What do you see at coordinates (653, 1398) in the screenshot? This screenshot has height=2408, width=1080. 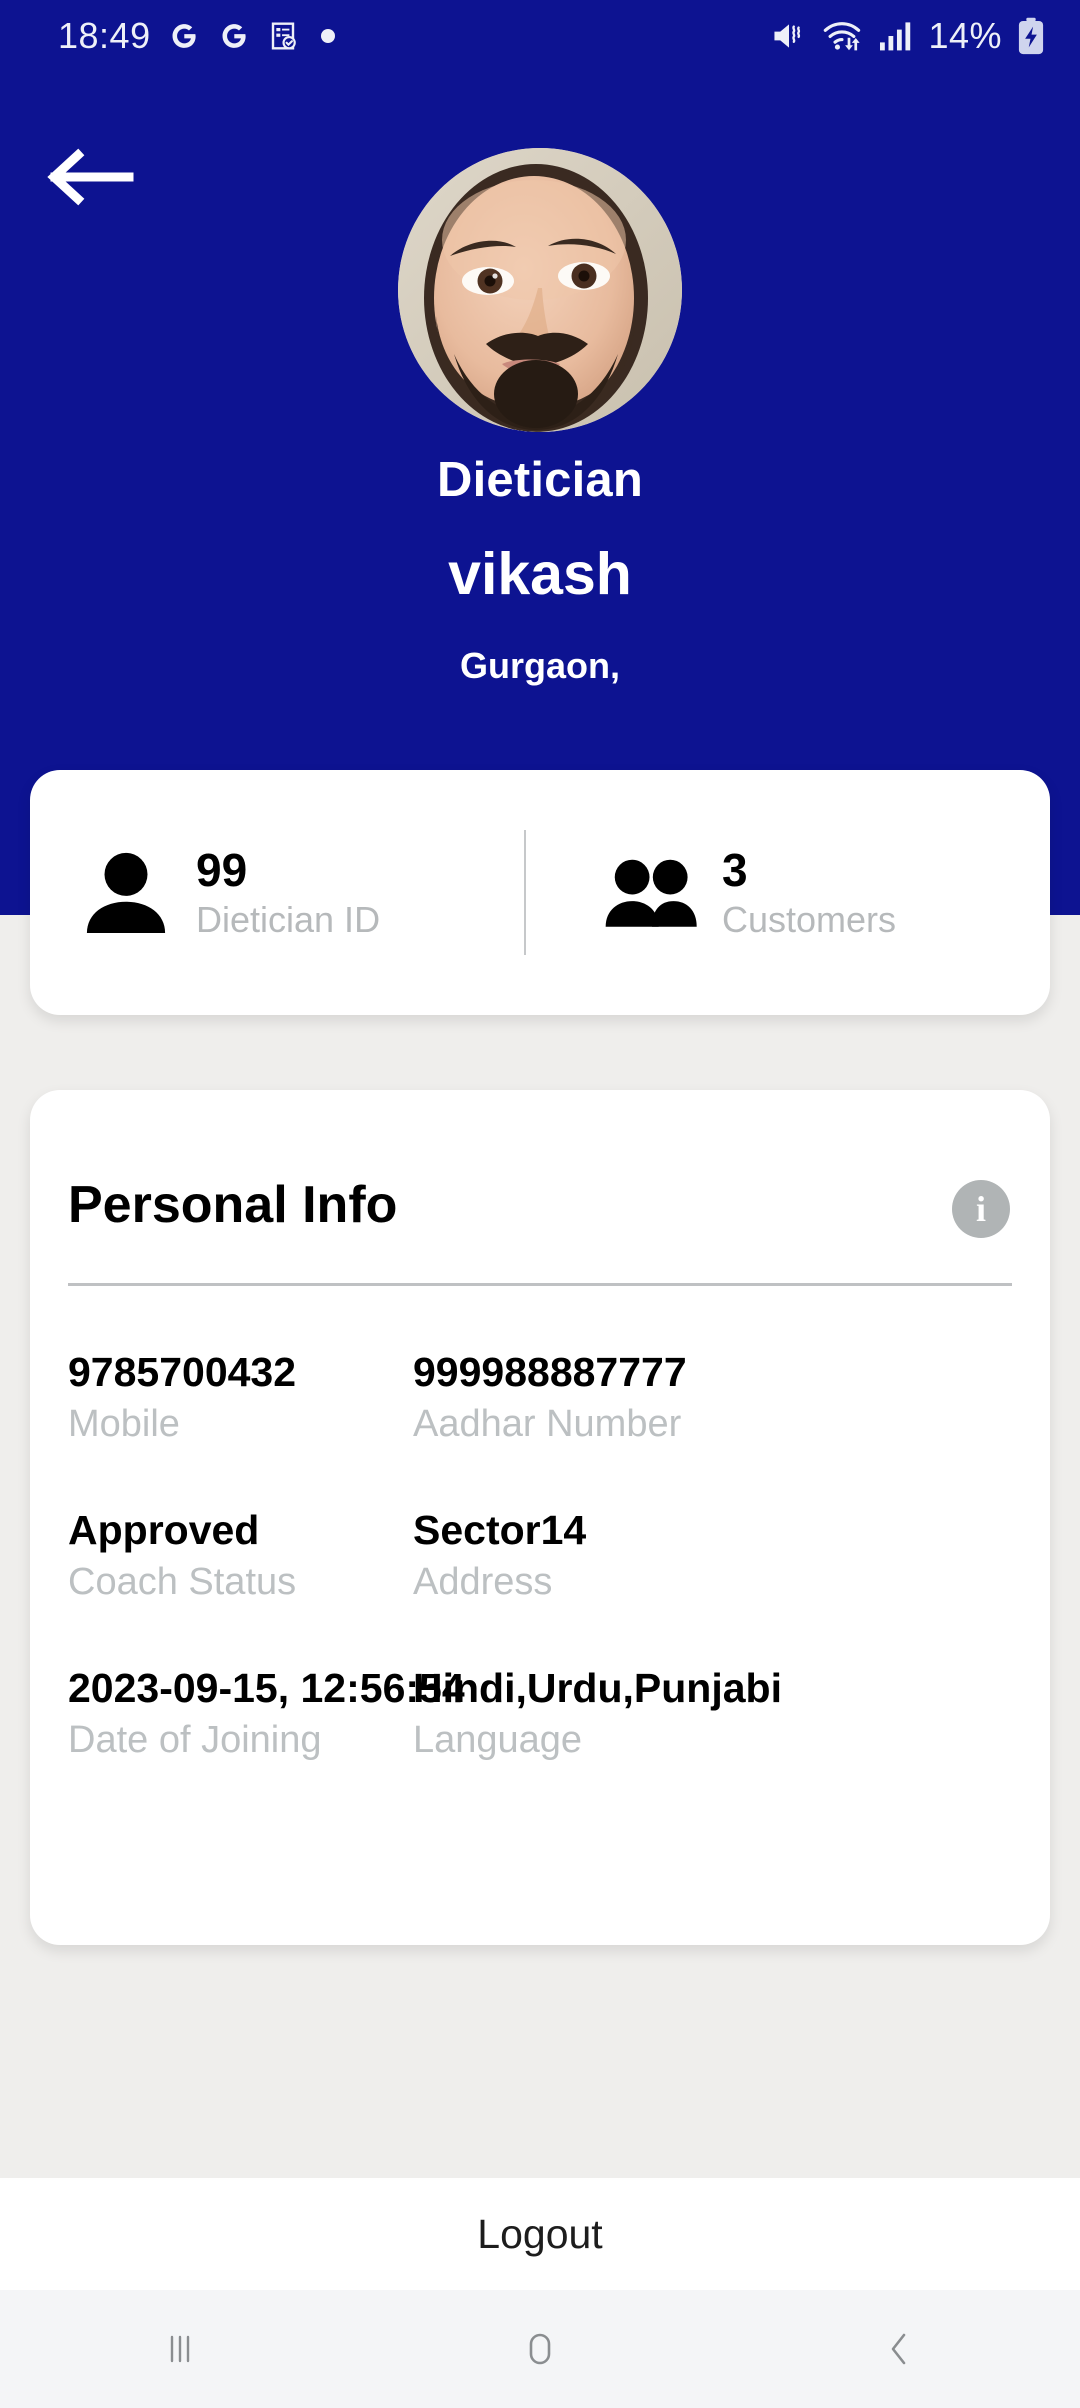 I see `info-field-aadhar: 999988887777 Aadhar Number` at bounding box center [653, 1398].